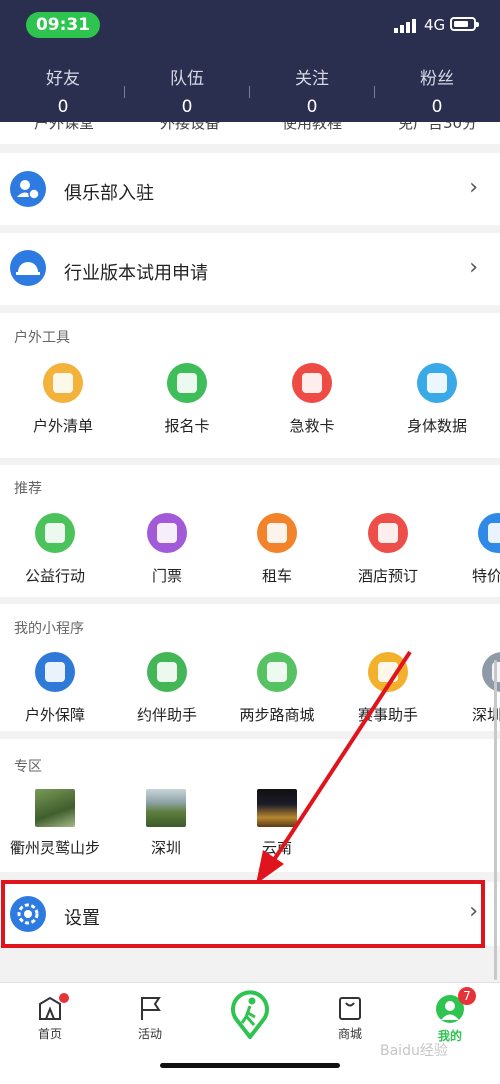 This screenshot has width=500, height=1084. What do you see at coordinates (49, 1034) in the screenshot?
I see `nav-label: 首页` at bounding box center [49, 1034].